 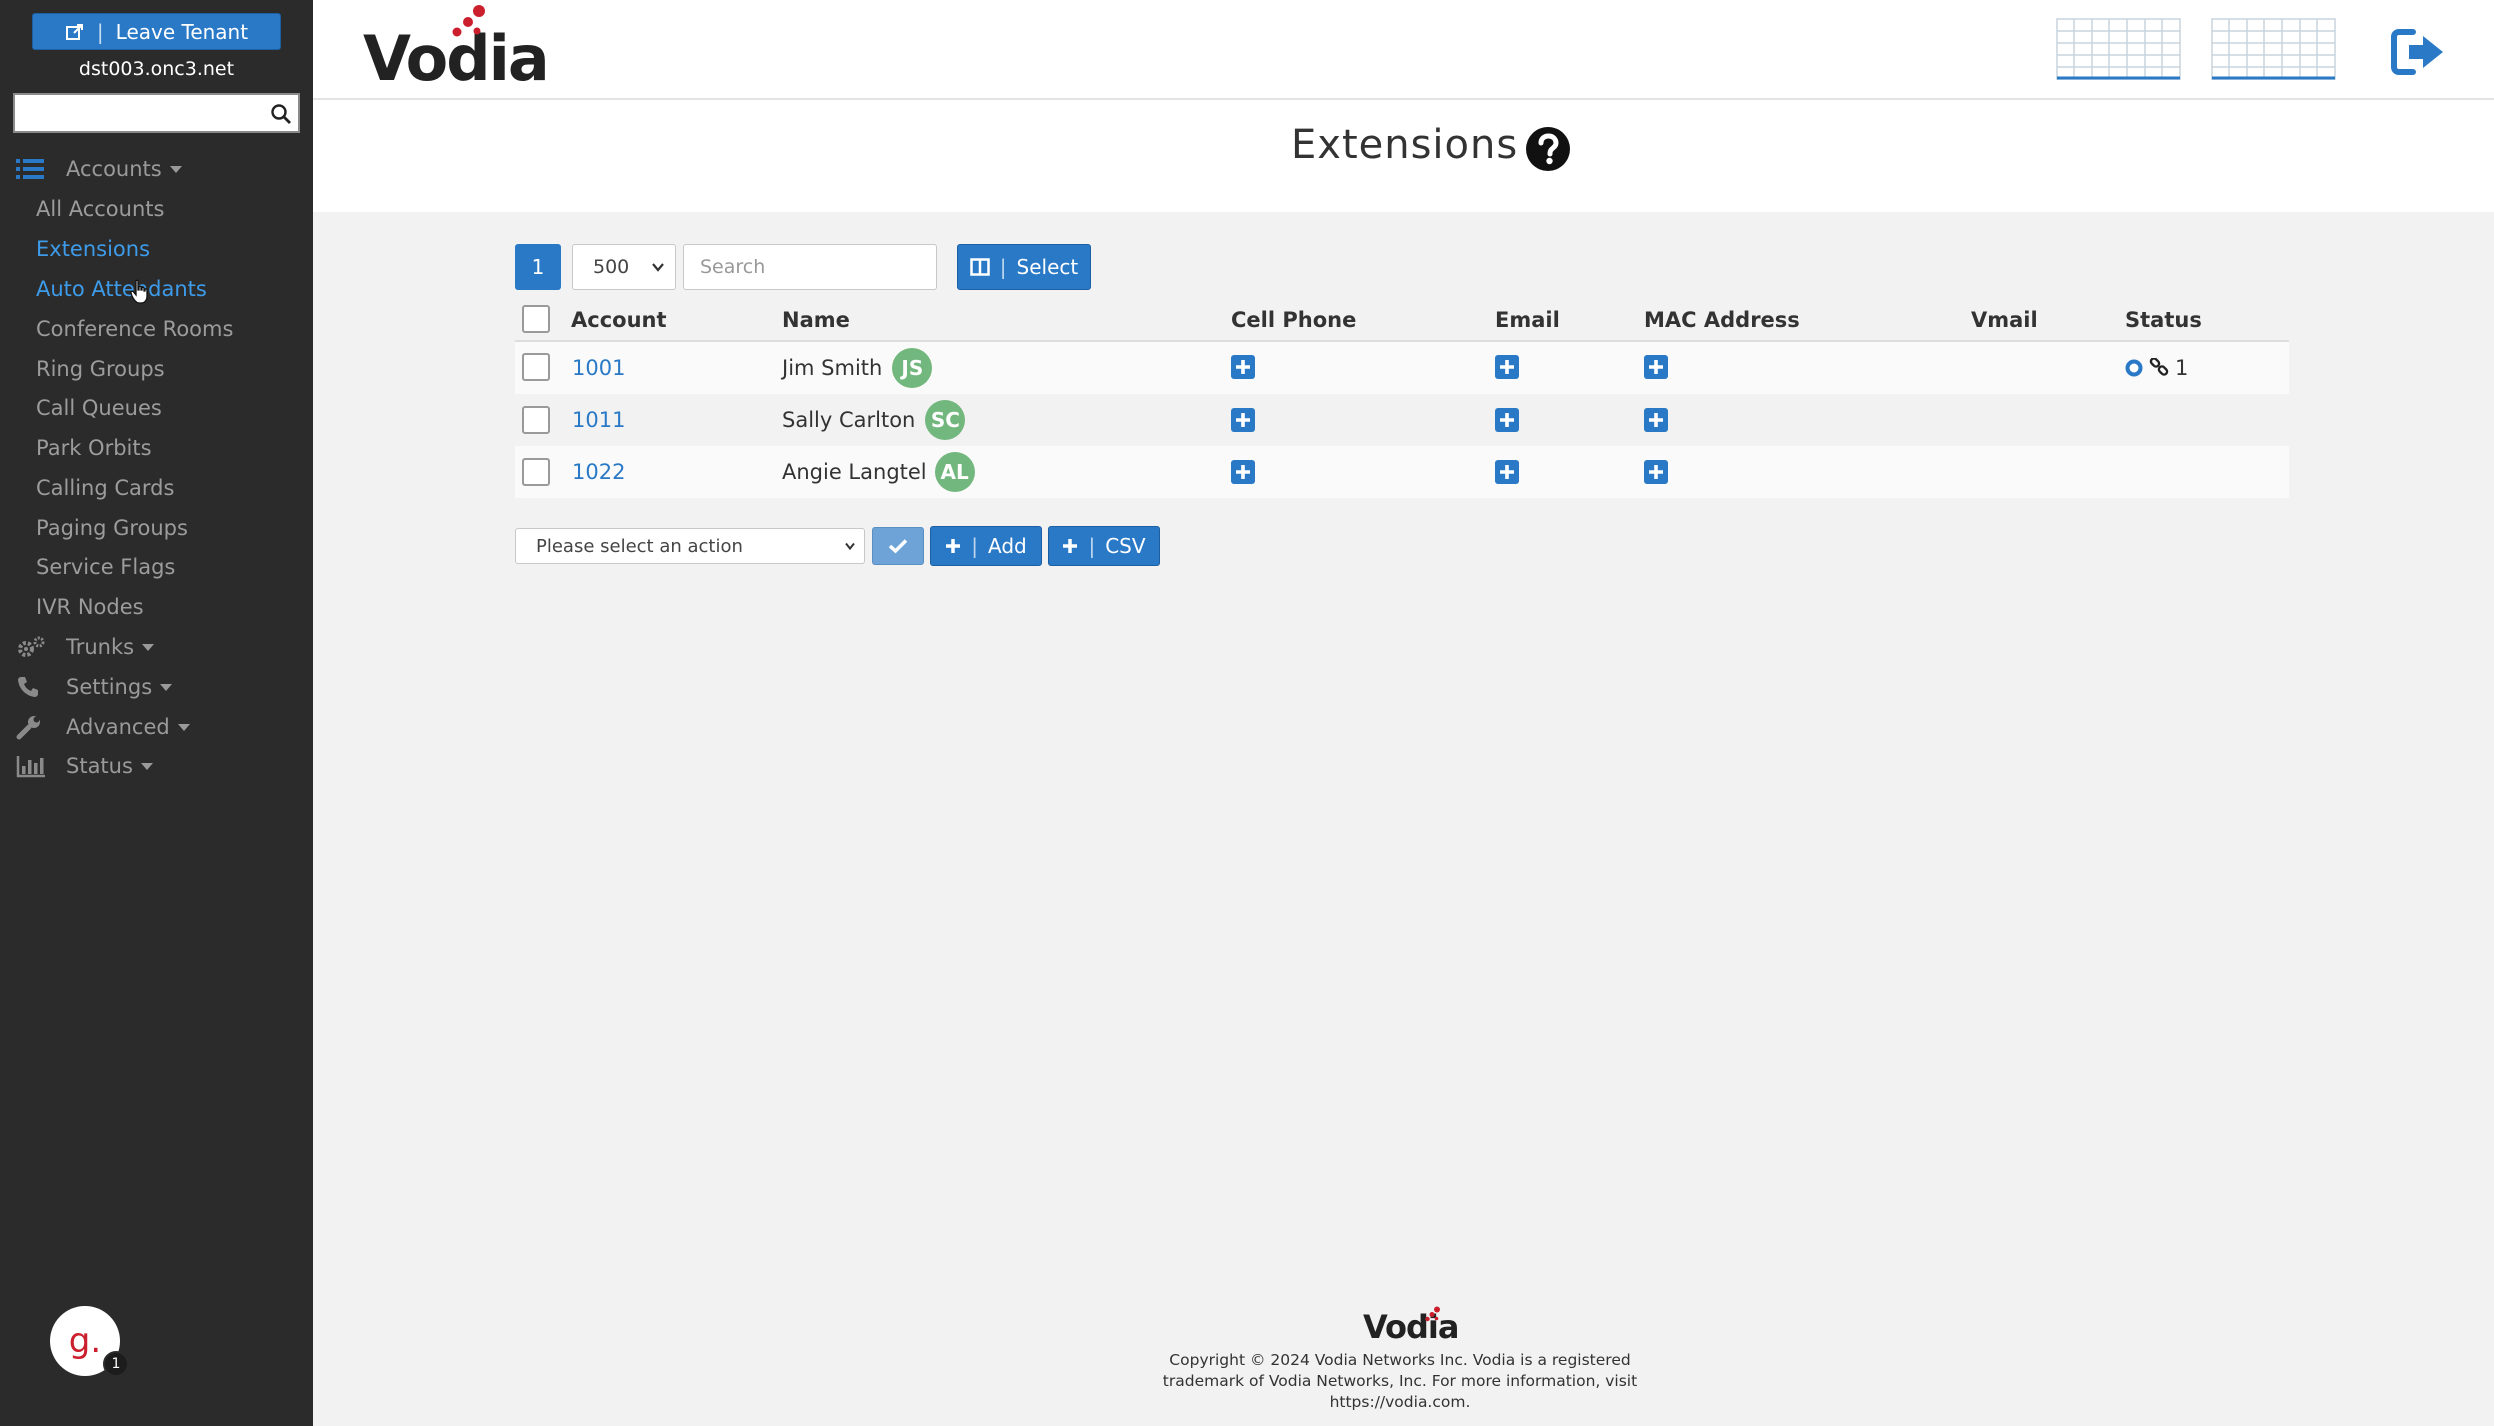 I want to click on sidebar-item-conference-rooms: Conference Rooms, so click(x=134, y=329).